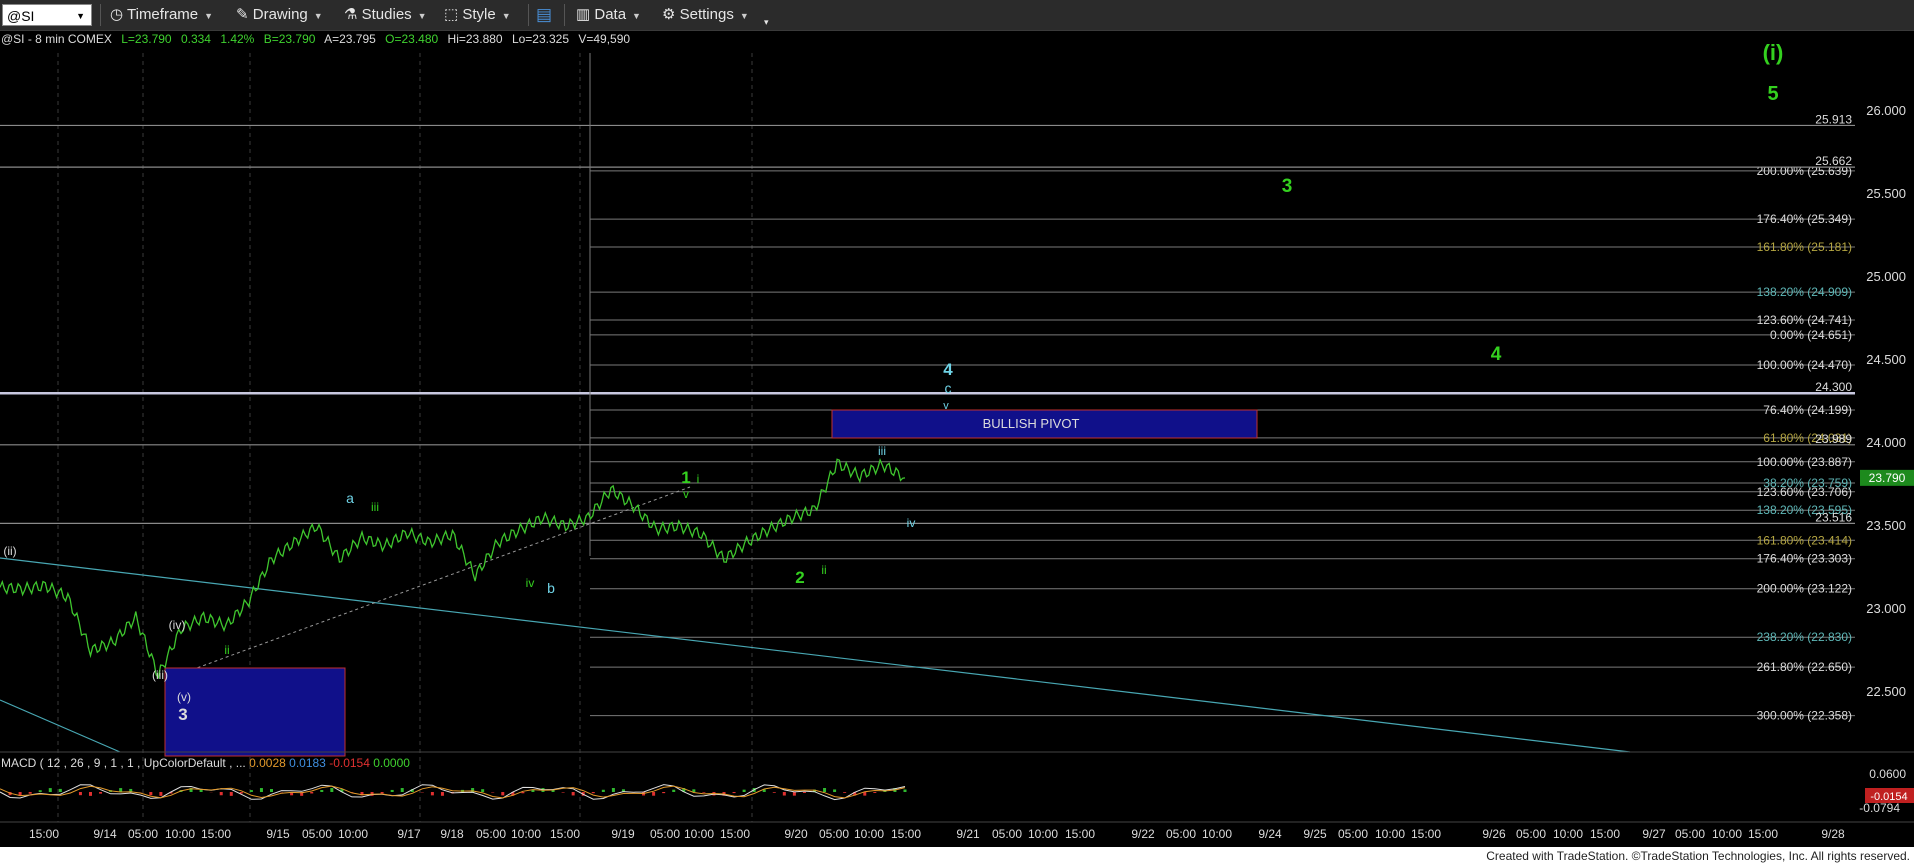 Image resolution: width=1914 pixels, height=865 pixels. Describe the element at coordinates (409, 834) in the screenshot. I see `x-tick-label: 9/17` at that location.